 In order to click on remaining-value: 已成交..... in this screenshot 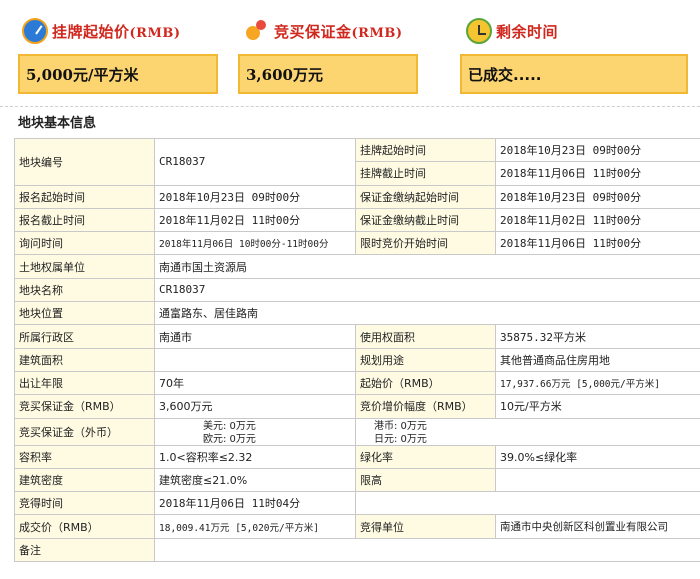, I will do `click(574, 74)`.